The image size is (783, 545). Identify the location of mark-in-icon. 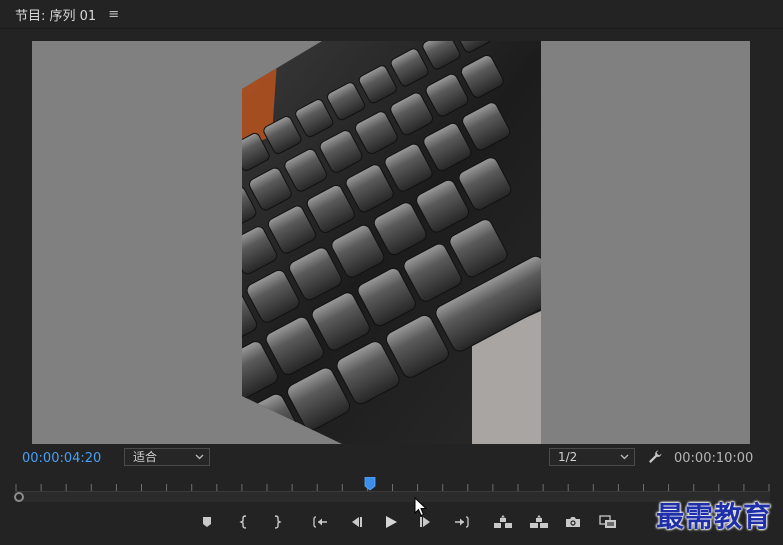
(243, 522).